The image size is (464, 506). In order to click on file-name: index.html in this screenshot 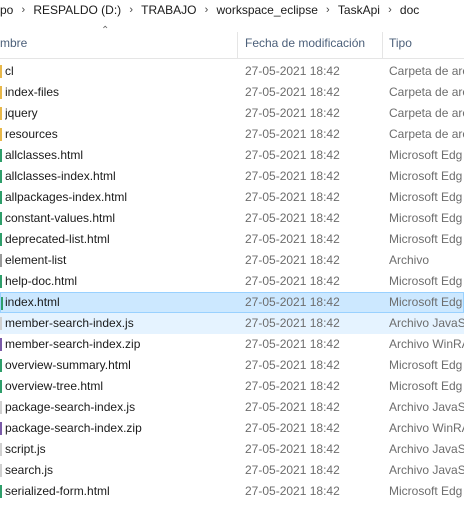, I will do `click(120, 302)`.